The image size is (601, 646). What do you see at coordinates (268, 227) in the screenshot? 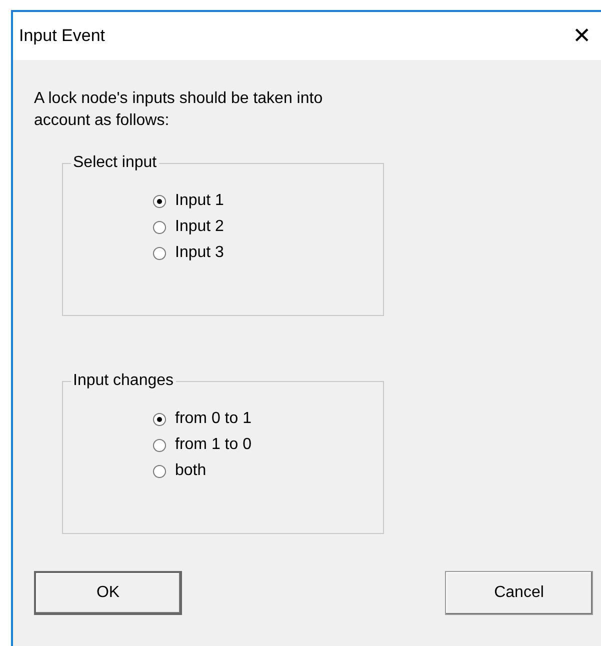
I see `radio-option: Input 2` at bounding box center [268, 227].